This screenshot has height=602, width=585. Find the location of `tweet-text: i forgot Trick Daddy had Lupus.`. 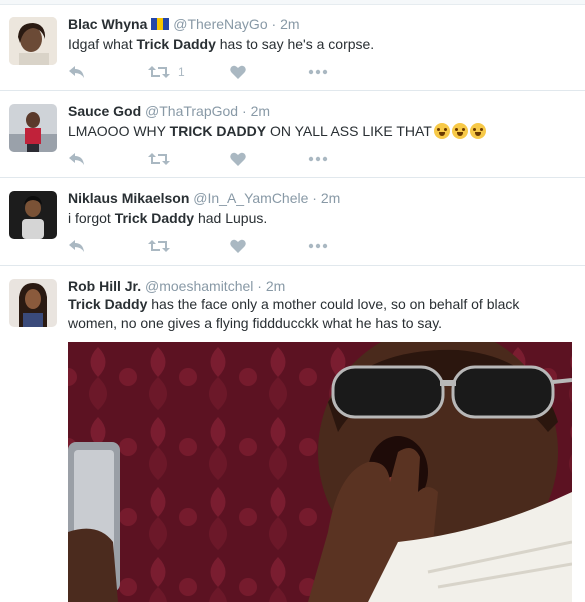

tweet-text: i forgot Trick Daddy had Lupus. is located at coordinates (308, 218).